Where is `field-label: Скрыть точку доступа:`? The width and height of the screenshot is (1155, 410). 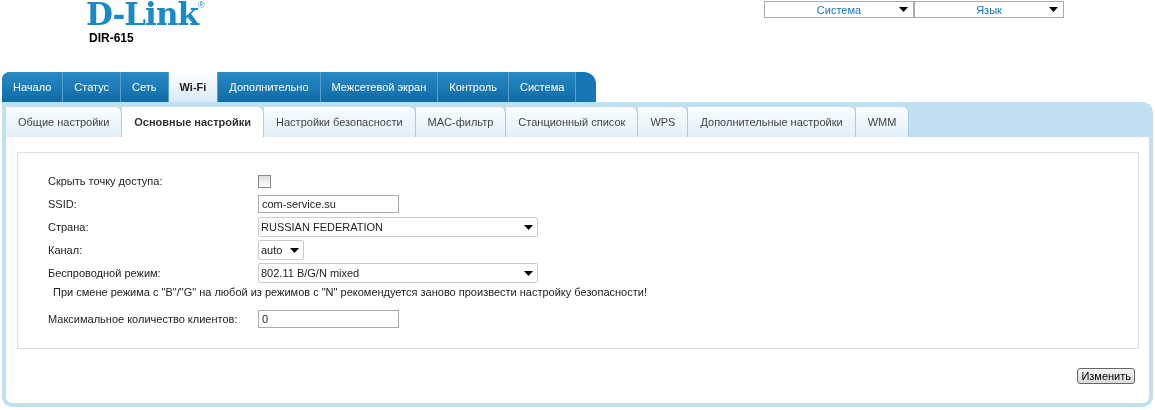
field-label: Скрыть точку доступа: is located at coordinates (106, 181).